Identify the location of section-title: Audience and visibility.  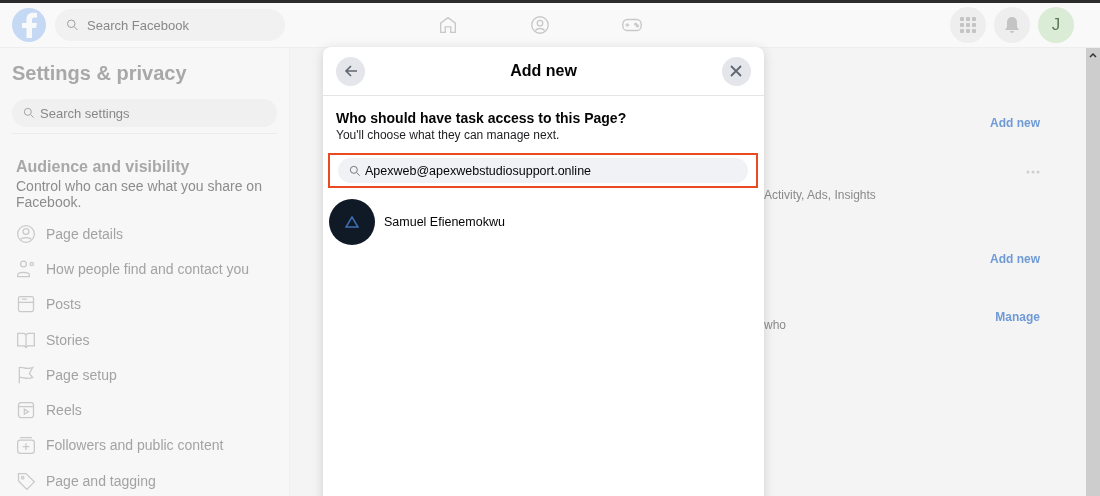
(103, 167).